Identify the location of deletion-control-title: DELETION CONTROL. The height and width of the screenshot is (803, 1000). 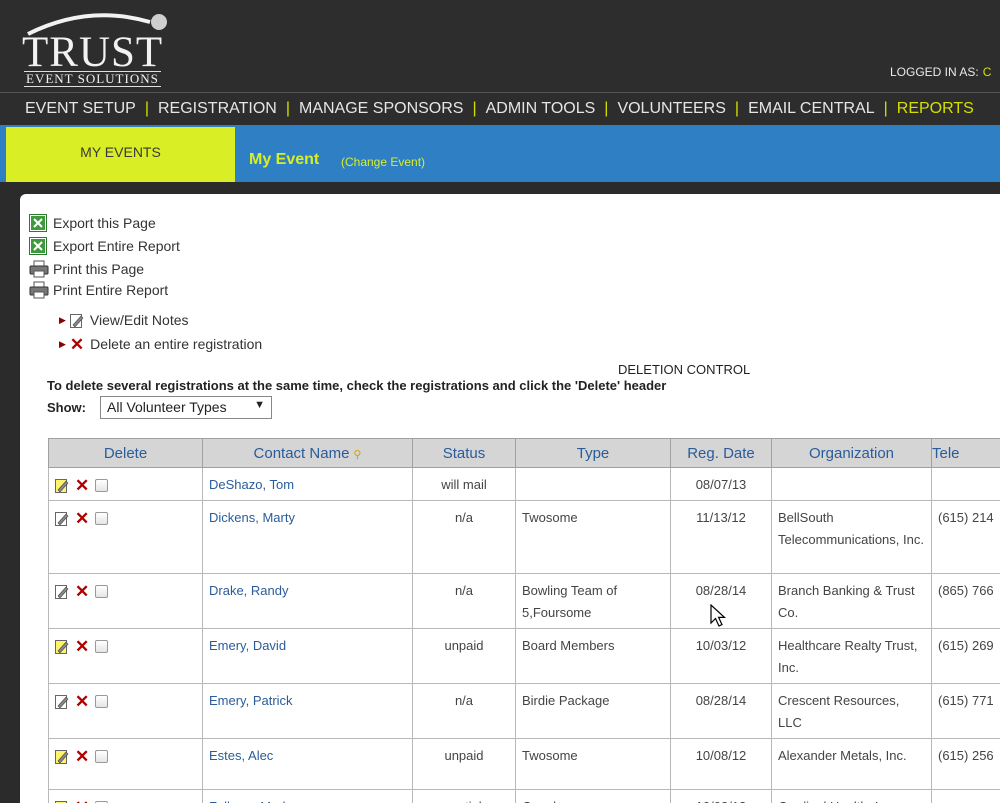
(684, 369).